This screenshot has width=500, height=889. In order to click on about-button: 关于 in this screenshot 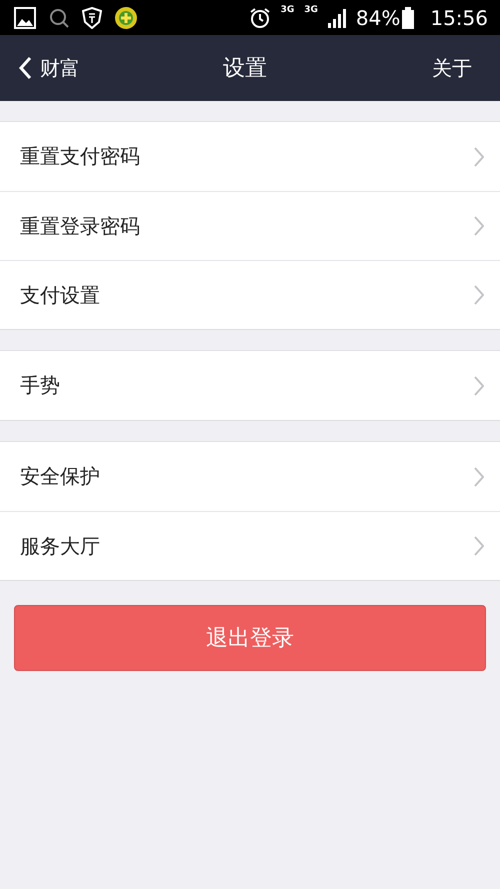, I will do `click(452, 68)`.